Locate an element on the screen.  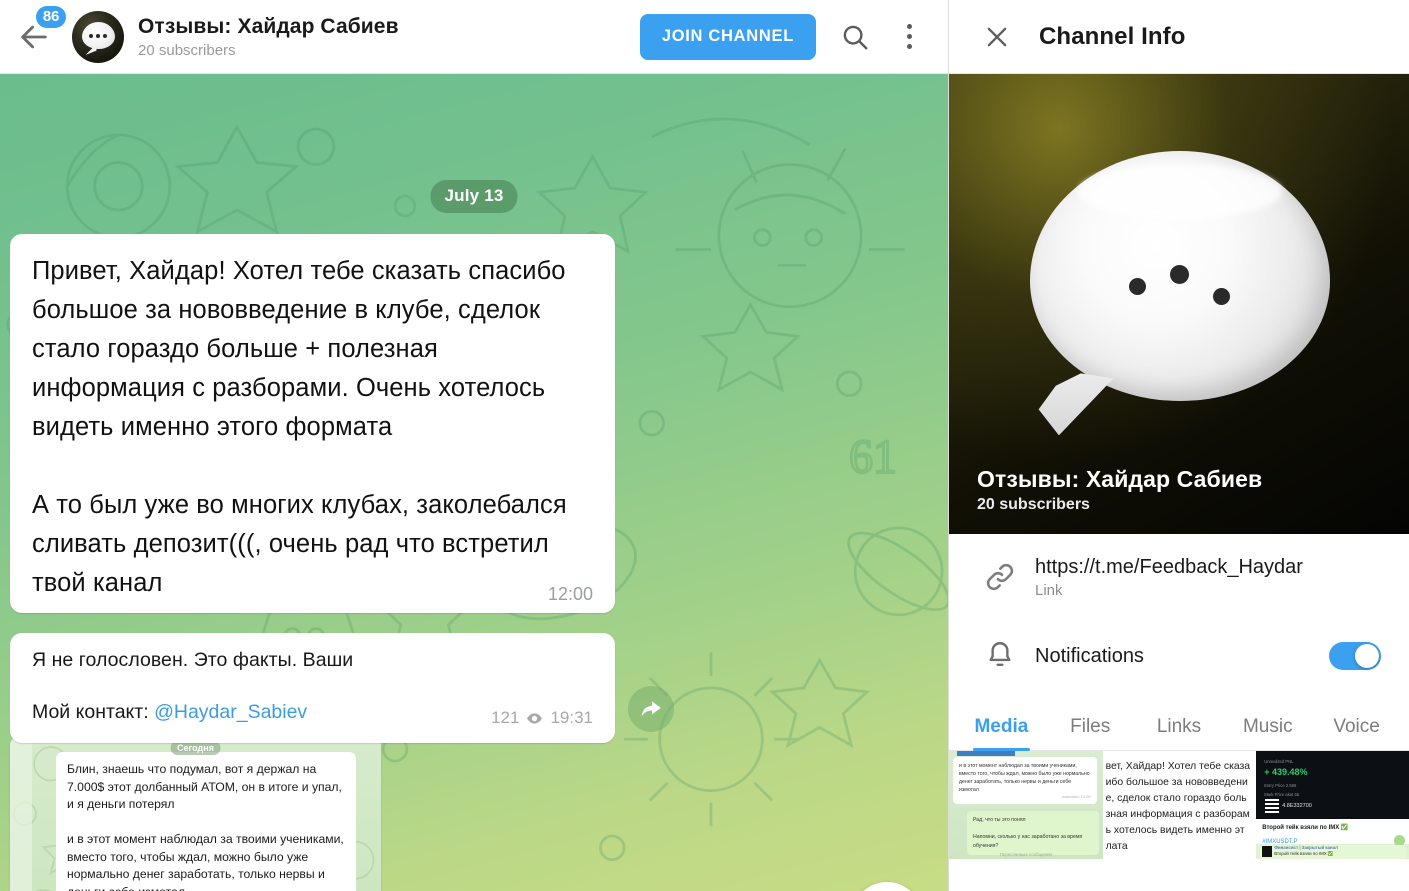
subscriber-count: 20 subscribers is located at coordinates (187, 50).